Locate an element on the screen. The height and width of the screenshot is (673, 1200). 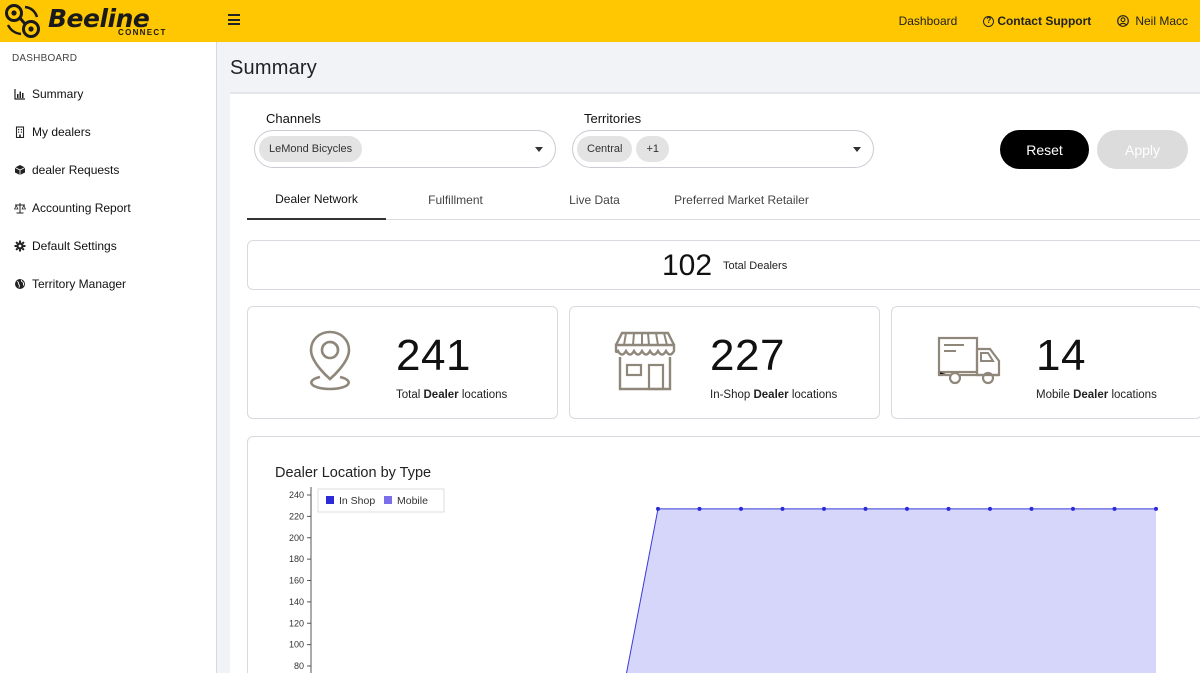
menu-toggle-icon is located at coordinates (234, 20).